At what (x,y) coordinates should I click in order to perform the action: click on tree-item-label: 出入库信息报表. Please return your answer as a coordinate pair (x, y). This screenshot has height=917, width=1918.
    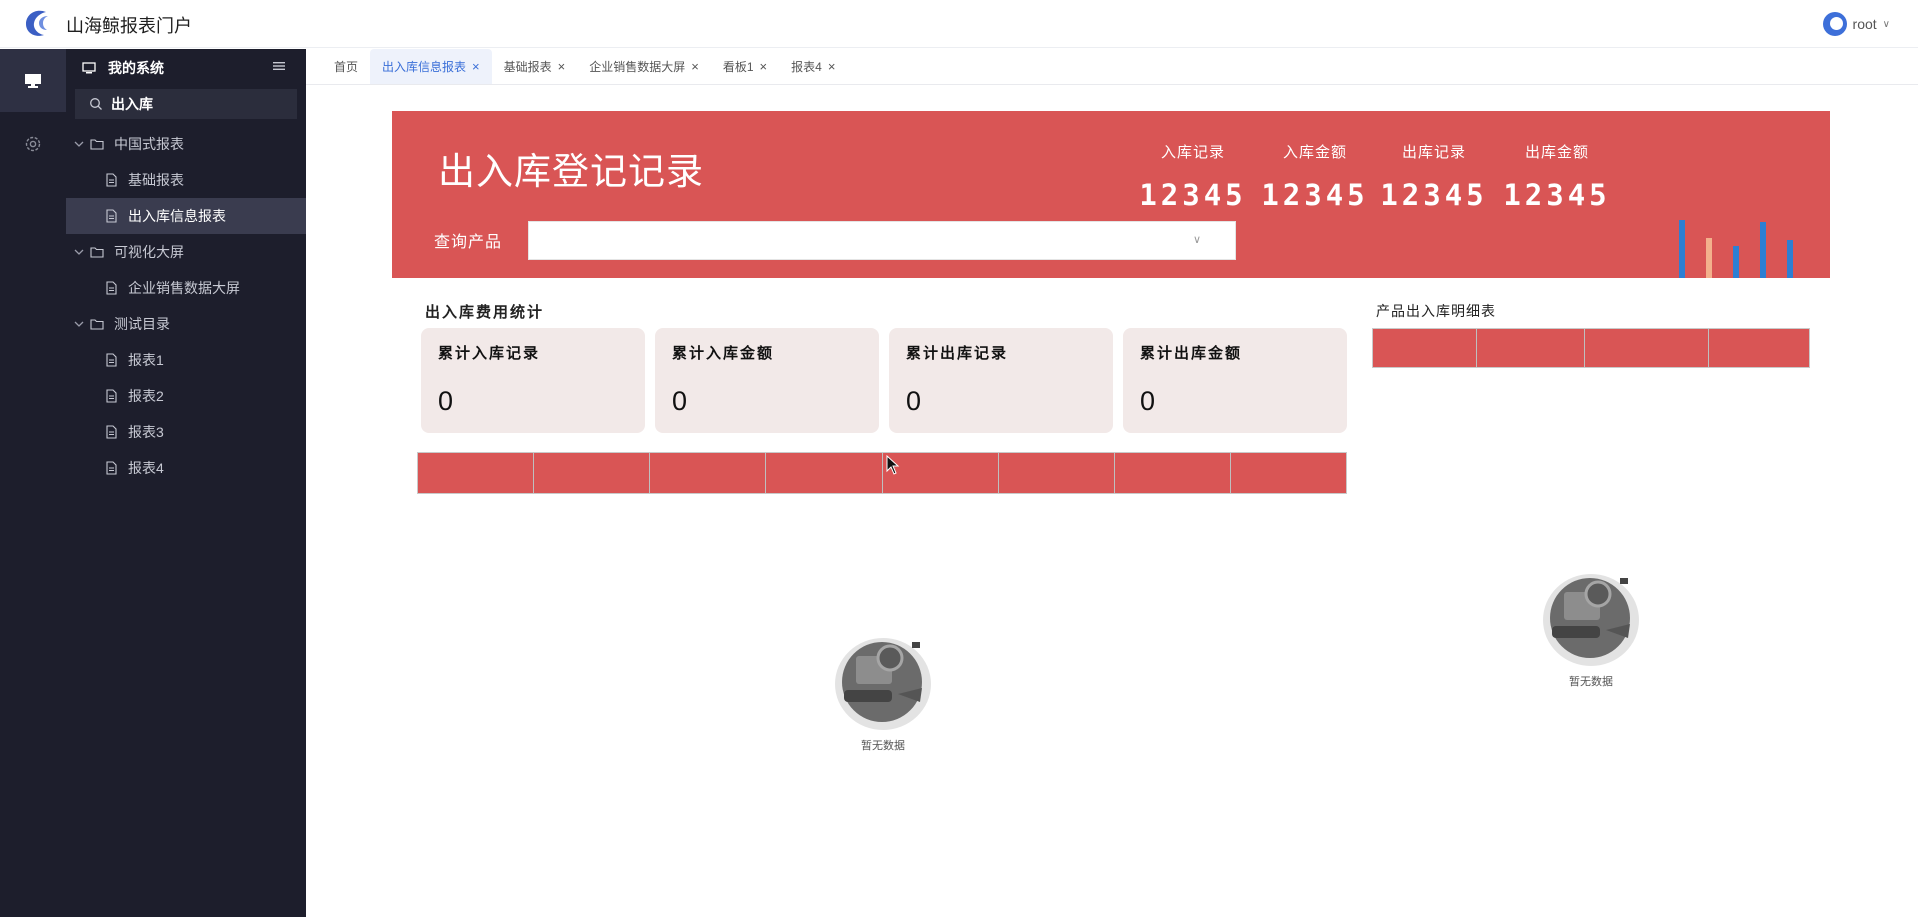
    Looking at the image, I should click on (177, 216).